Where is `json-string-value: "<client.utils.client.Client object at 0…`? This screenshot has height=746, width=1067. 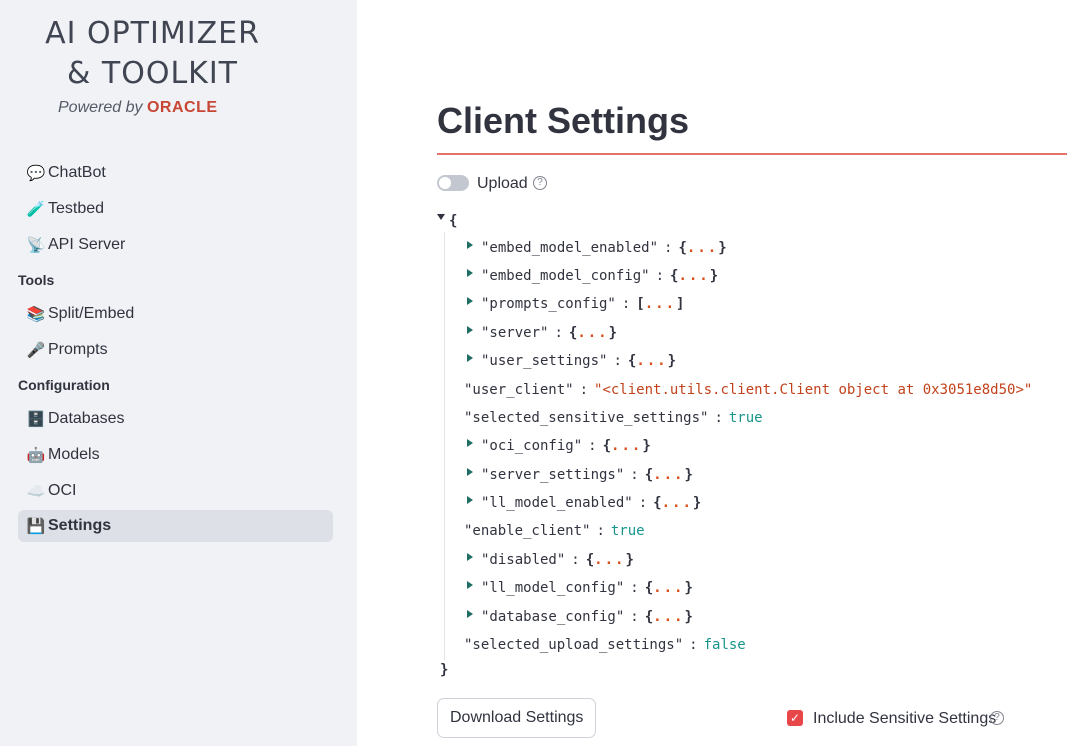 json-string-value: "<client.utils.client.Client object at 0… is located at coordinates (813, 390).